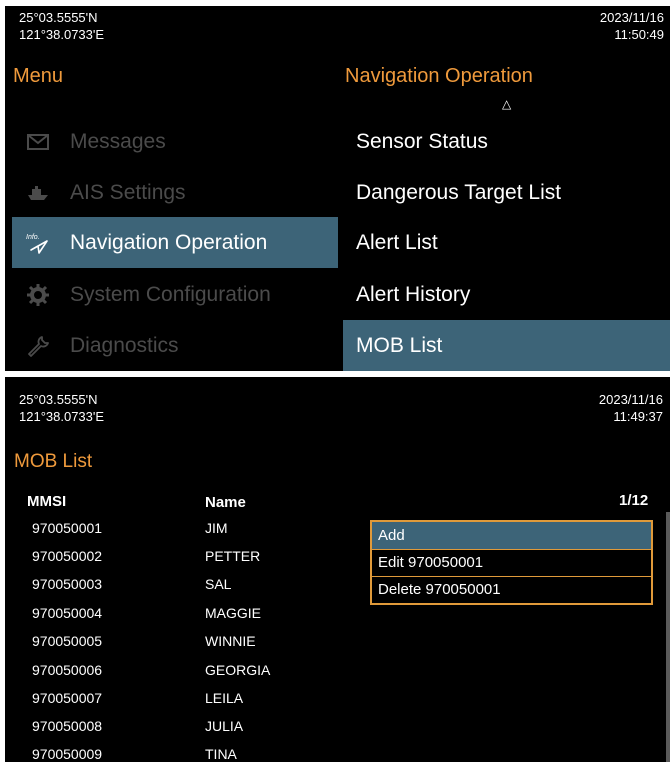  I want to click on time-readout: 11:50:49, so click(639, 34).